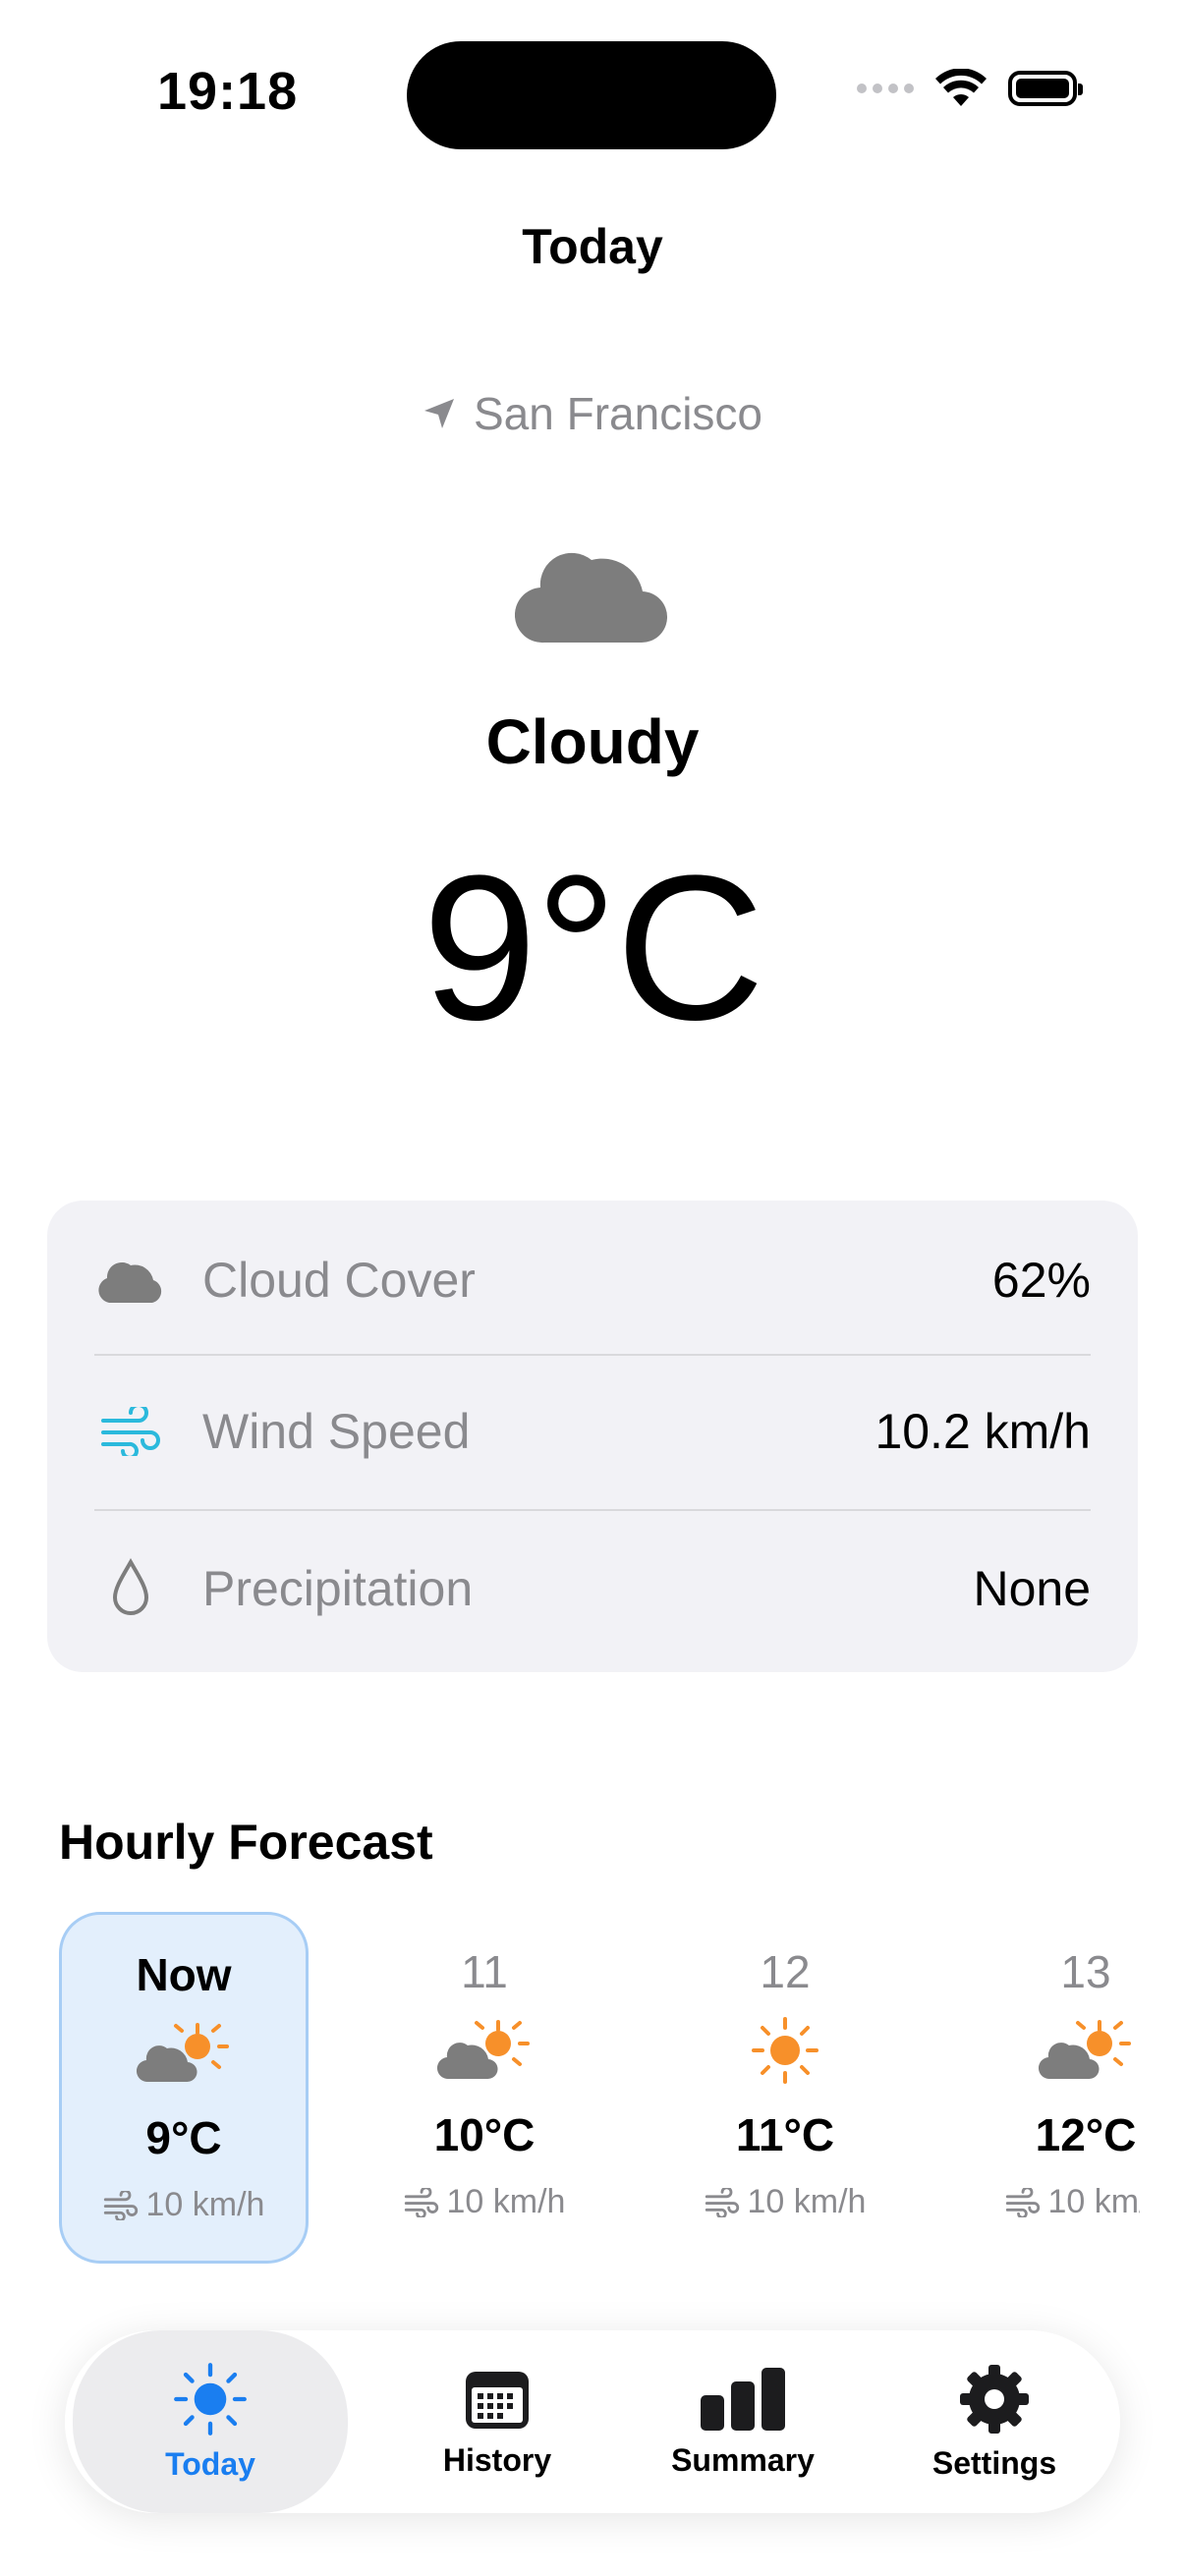 The image size is (1185, 2576). Describe the element at coordinates (994, 2462) in the screenshot. I see `tab-label: Settings` at that location.